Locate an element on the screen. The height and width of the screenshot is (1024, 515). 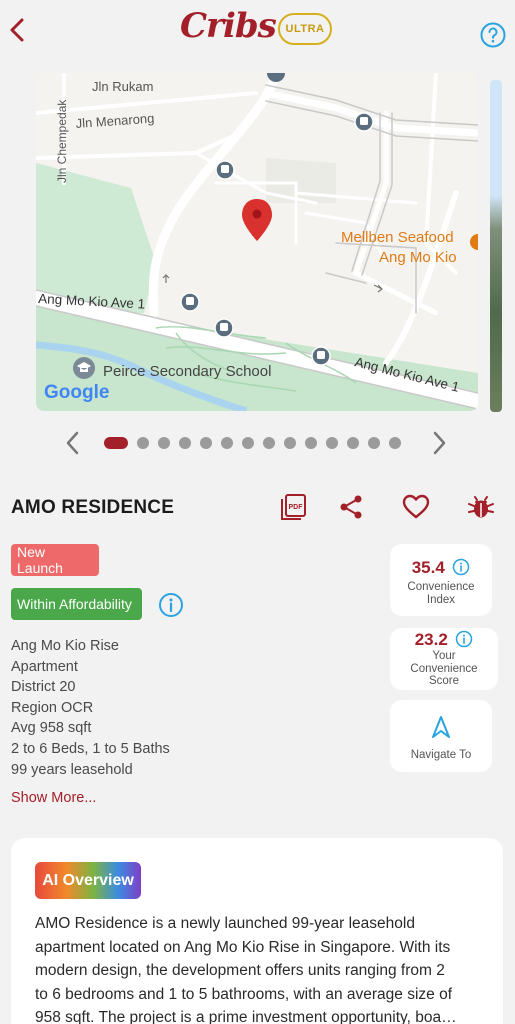
convenience-score-value: 23.2 is located at coordinates (431, 639).